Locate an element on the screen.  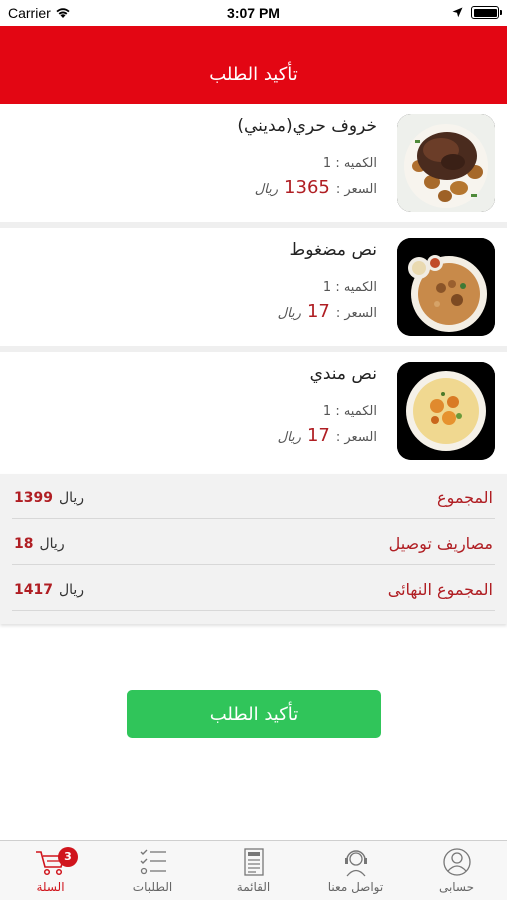
headset-icon is located at coordinates (355, 863).